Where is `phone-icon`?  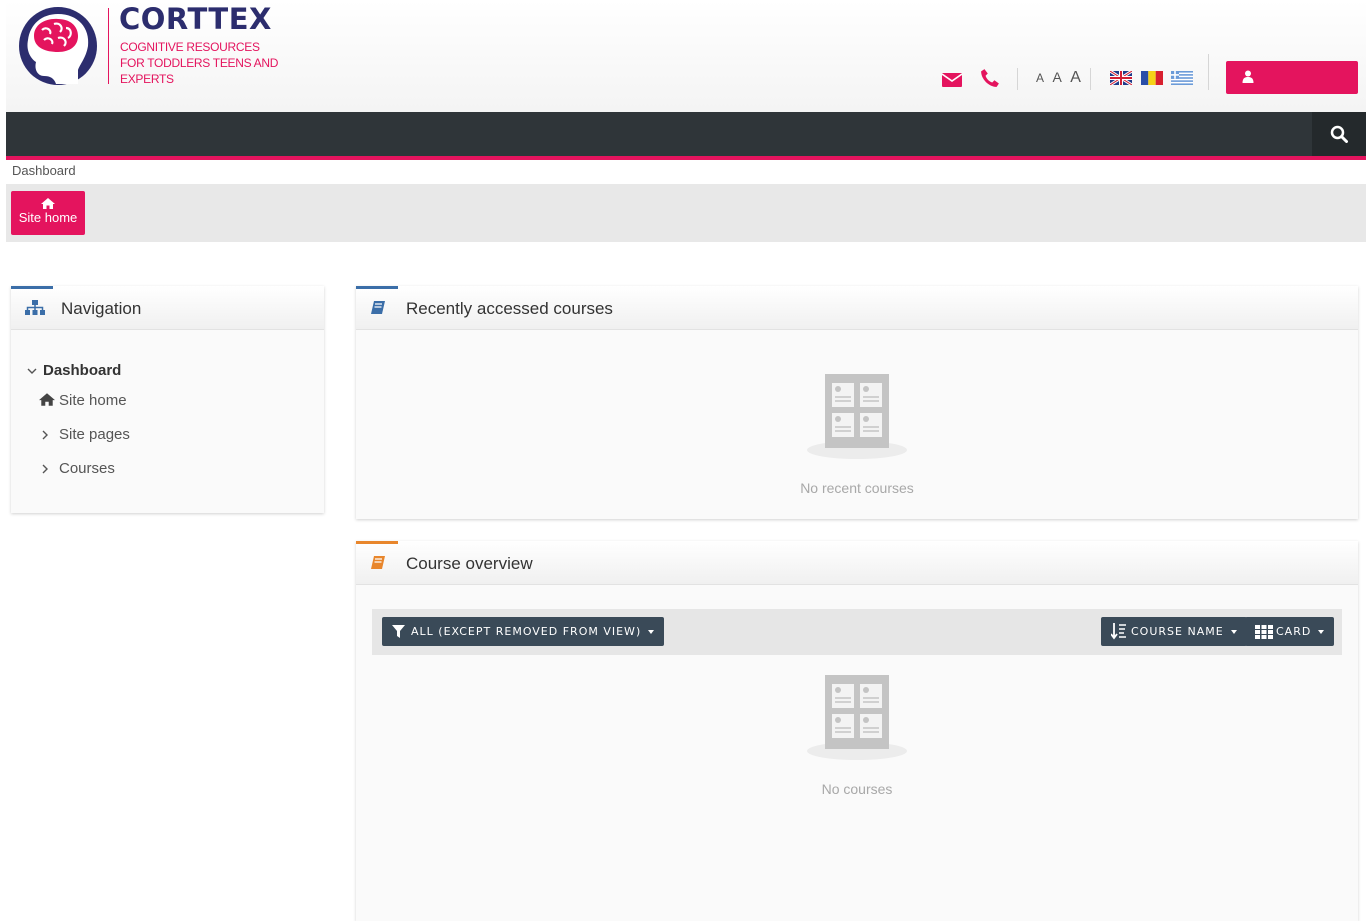 phone-icon is located at coordinates (990, 78).